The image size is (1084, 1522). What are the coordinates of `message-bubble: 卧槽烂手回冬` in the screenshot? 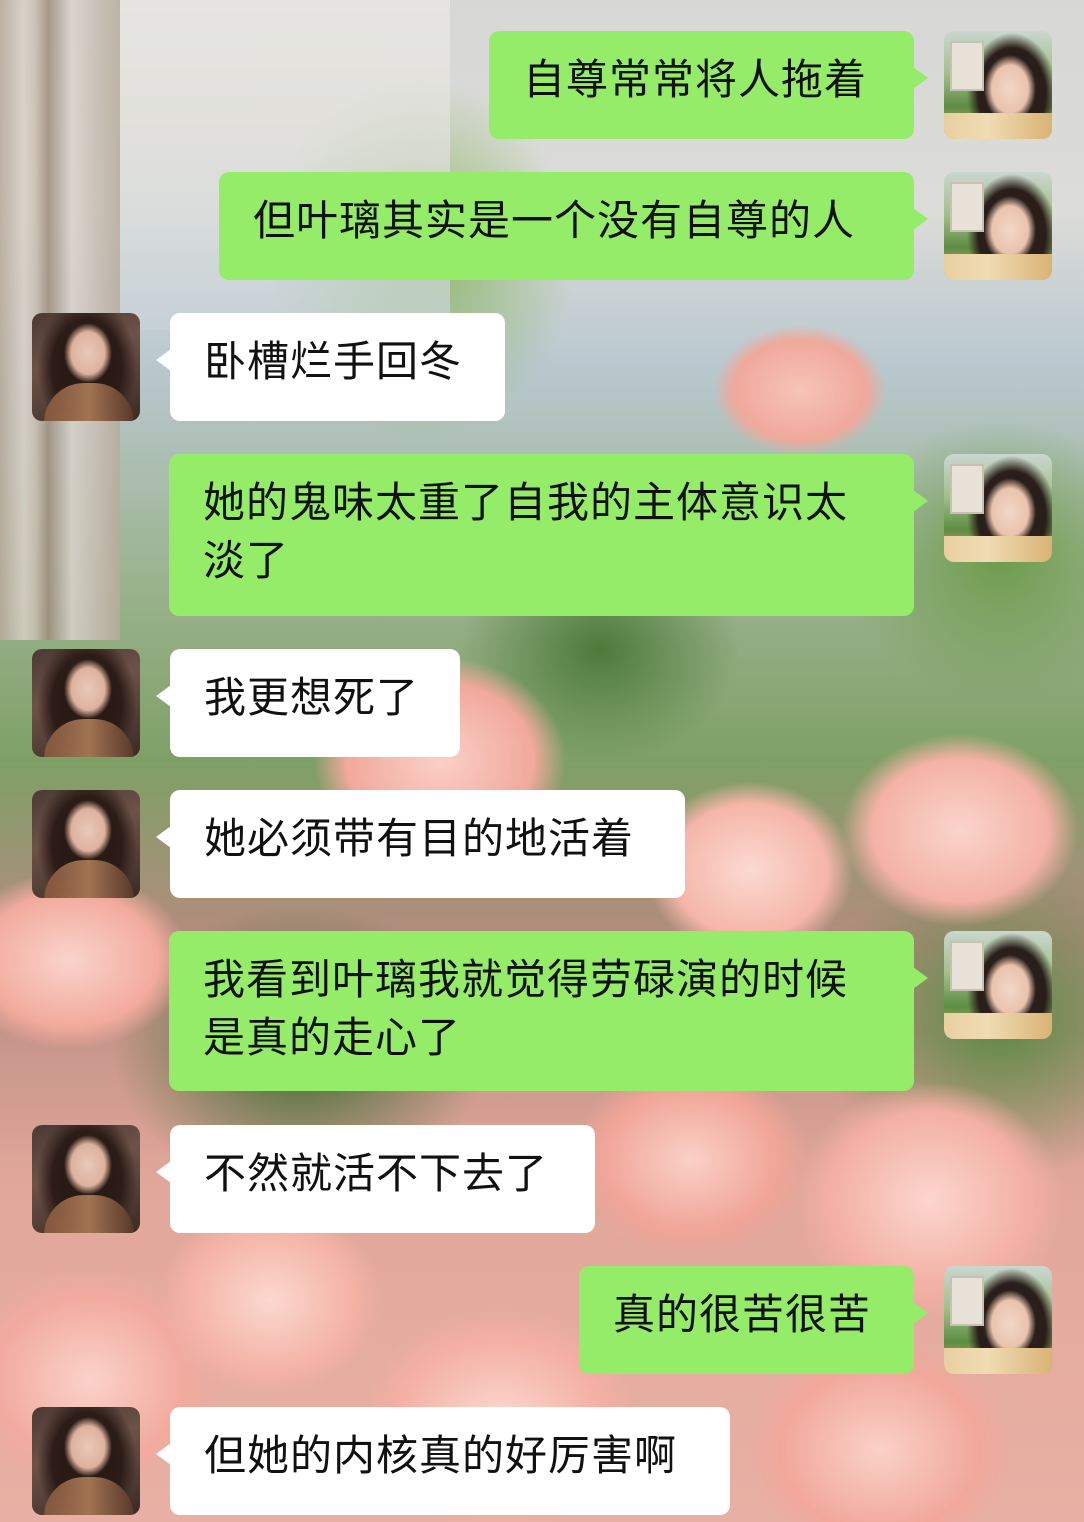 It's located at (330, 367).